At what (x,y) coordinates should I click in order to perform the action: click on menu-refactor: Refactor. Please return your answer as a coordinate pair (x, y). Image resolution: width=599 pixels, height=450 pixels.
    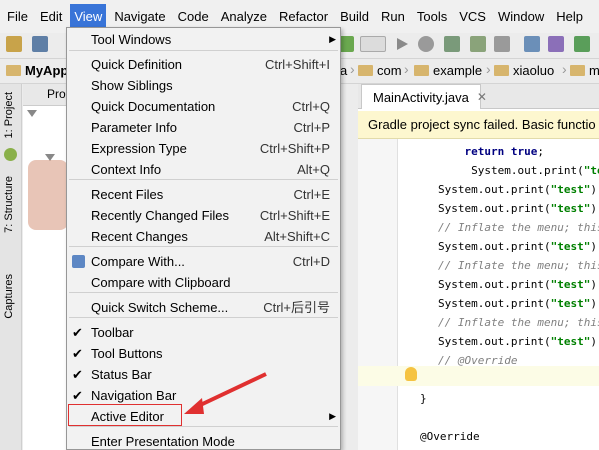
    Looking at the image, I should click on (303, 16).